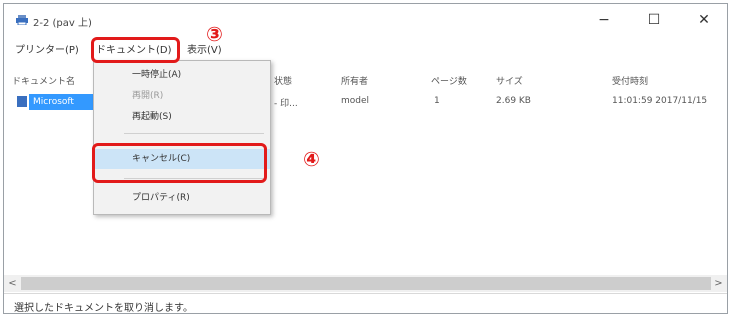 This screenshot has width=731, height=317. I want to click on printer-icon, so click(22, 20).